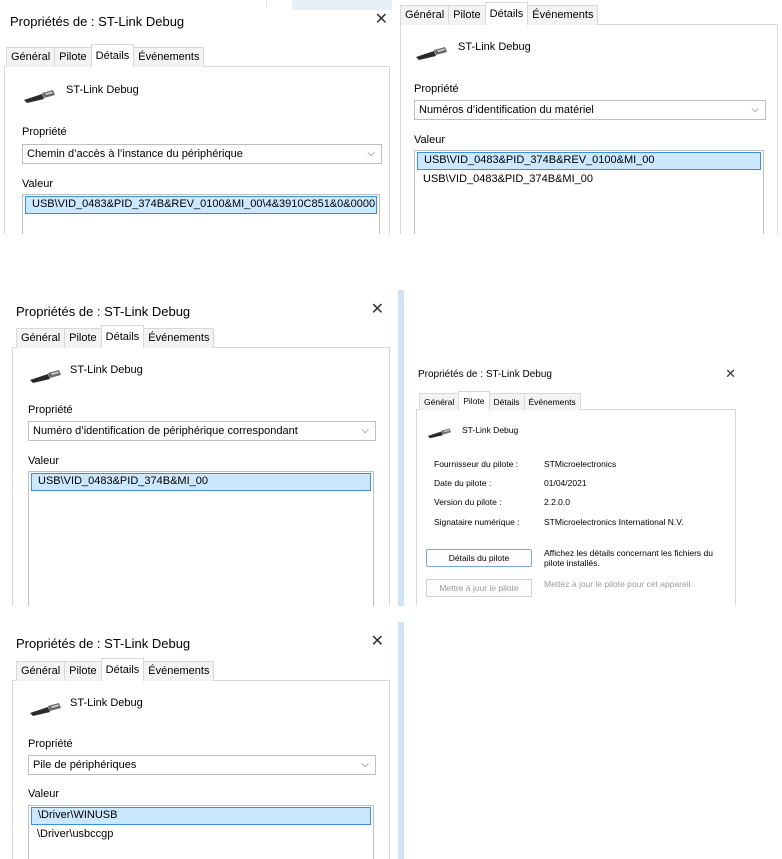  I want to click on update-driver-button: Mettre à jour le pilote, so click(479, 588).